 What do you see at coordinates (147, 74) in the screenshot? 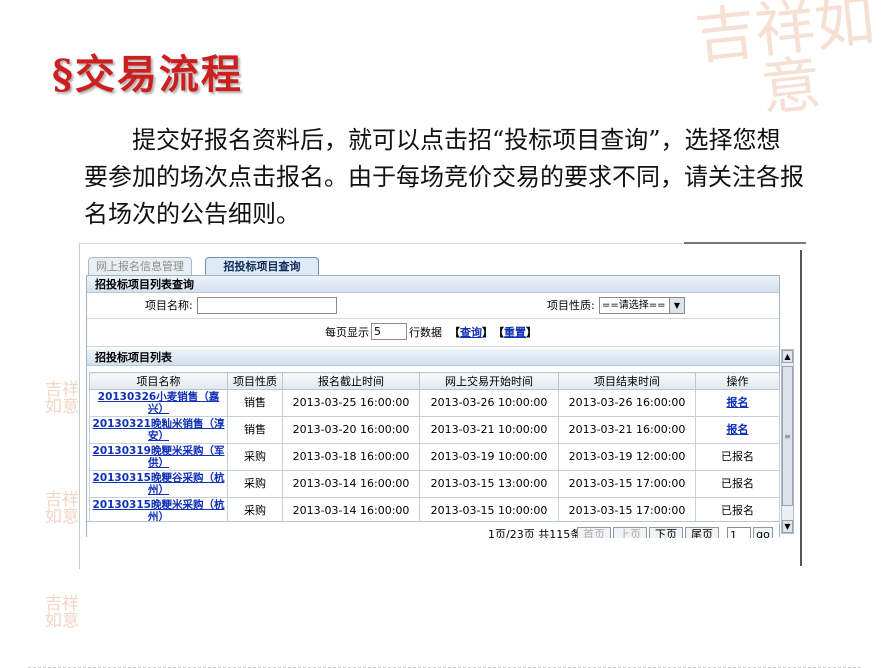
I see `slide-title: §交易流程` at bounding box center [147, 74].